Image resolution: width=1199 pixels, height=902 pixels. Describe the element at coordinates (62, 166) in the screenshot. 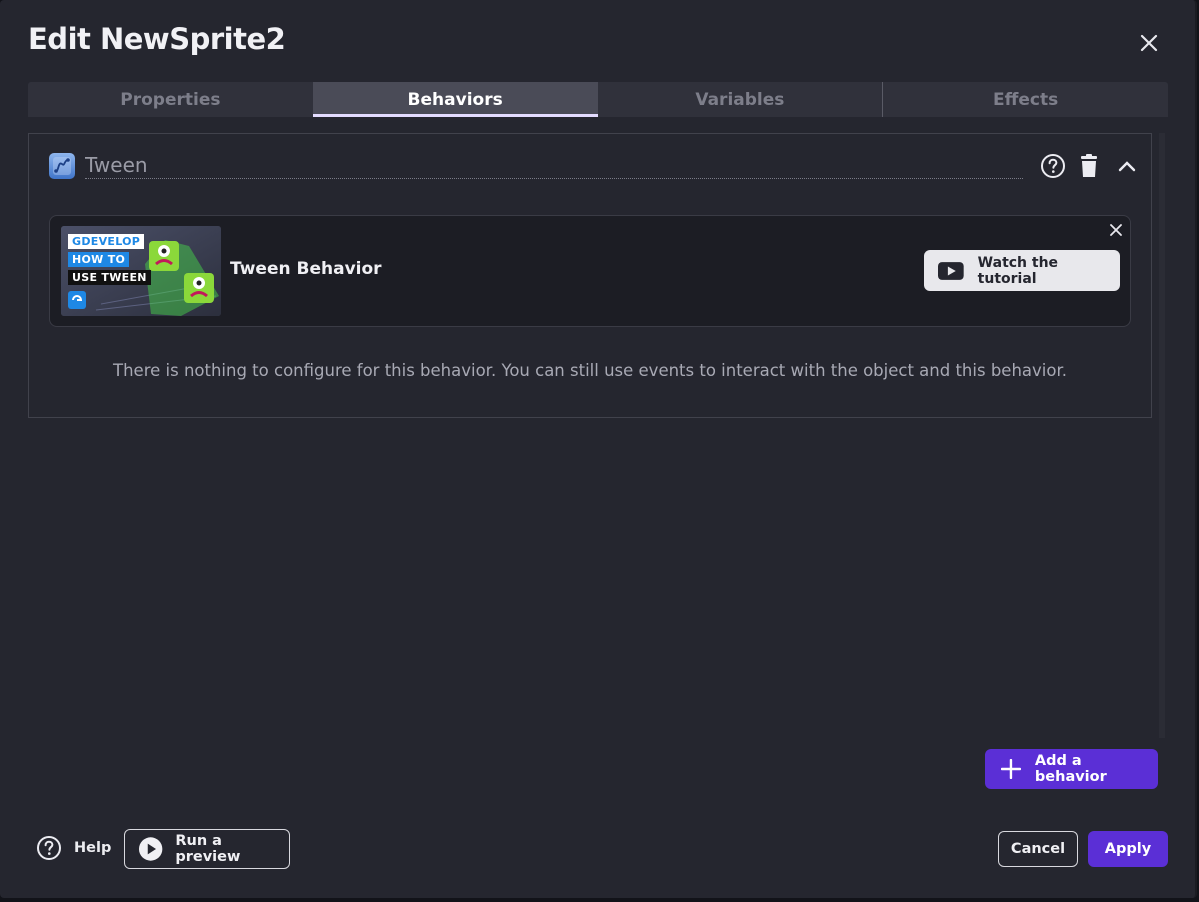

I see `tween-behavior-icon` at that location.